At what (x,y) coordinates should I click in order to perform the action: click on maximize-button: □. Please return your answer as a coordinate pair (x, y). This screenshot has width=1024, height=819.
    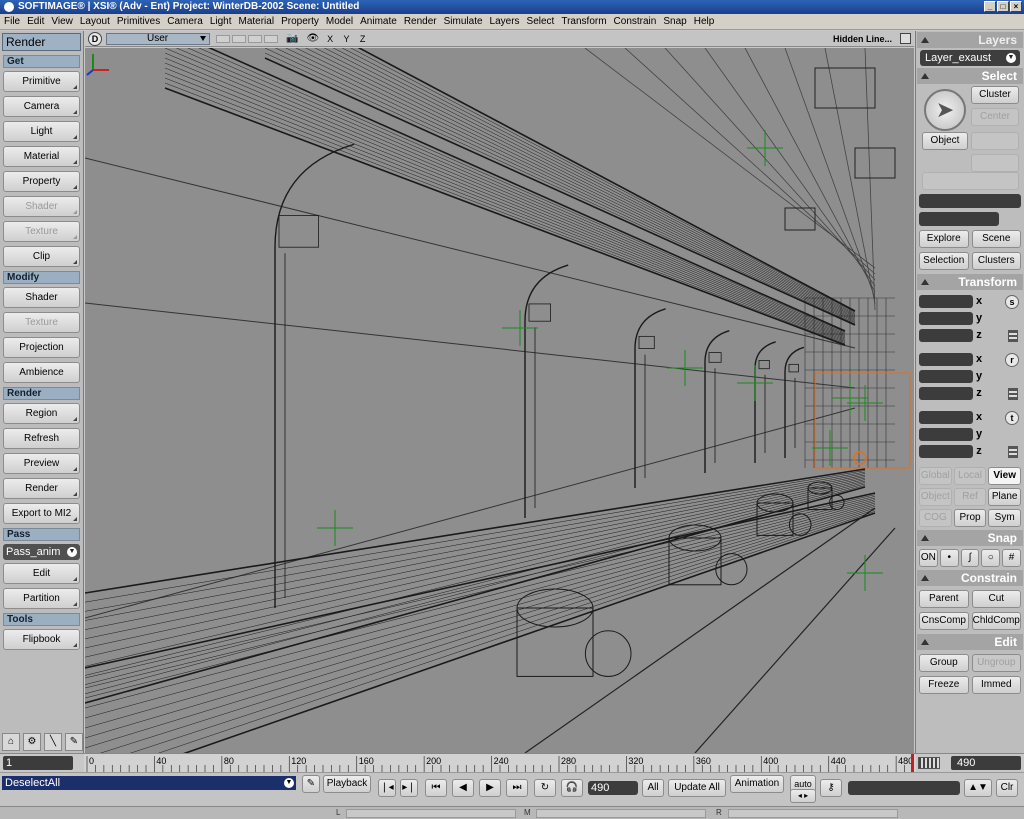
    Looking at the image, I should click on (1003, 6).